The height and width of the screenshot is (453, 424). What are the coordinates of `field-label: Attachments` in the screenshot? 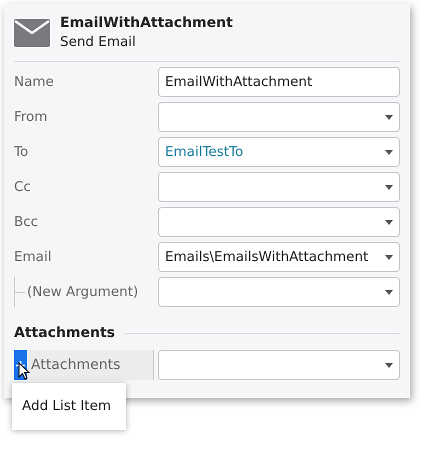 It's located at (75, 365).